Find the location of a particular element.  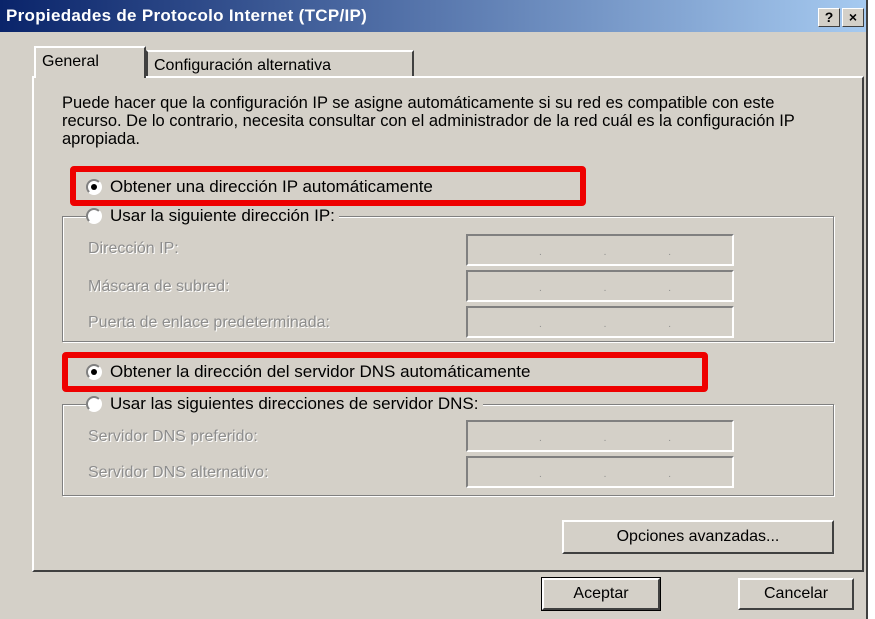

ip-manual-option: Usar la siguiente dirección IP: is located at coordinates (212, 216).